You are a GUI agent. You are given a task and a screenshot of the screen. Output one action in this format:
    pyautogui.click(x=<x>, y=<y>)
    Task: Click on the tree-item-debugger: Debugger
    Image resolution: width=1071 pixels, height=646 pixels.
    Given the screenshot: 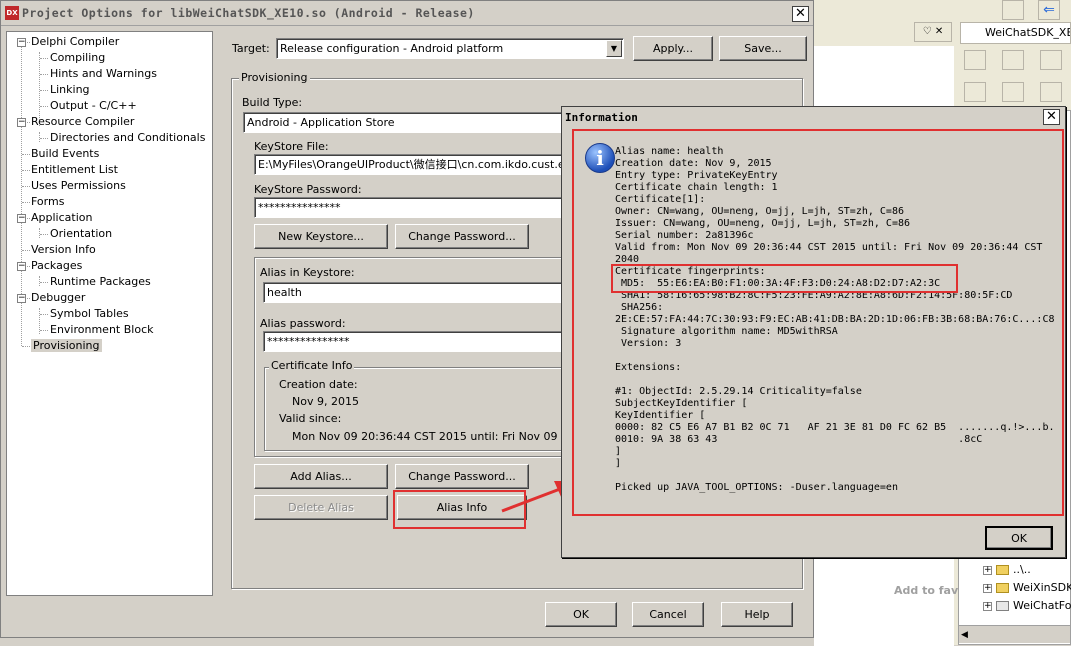 What is the action you would take?
    pyautogui.click(x=58, y=297)
    